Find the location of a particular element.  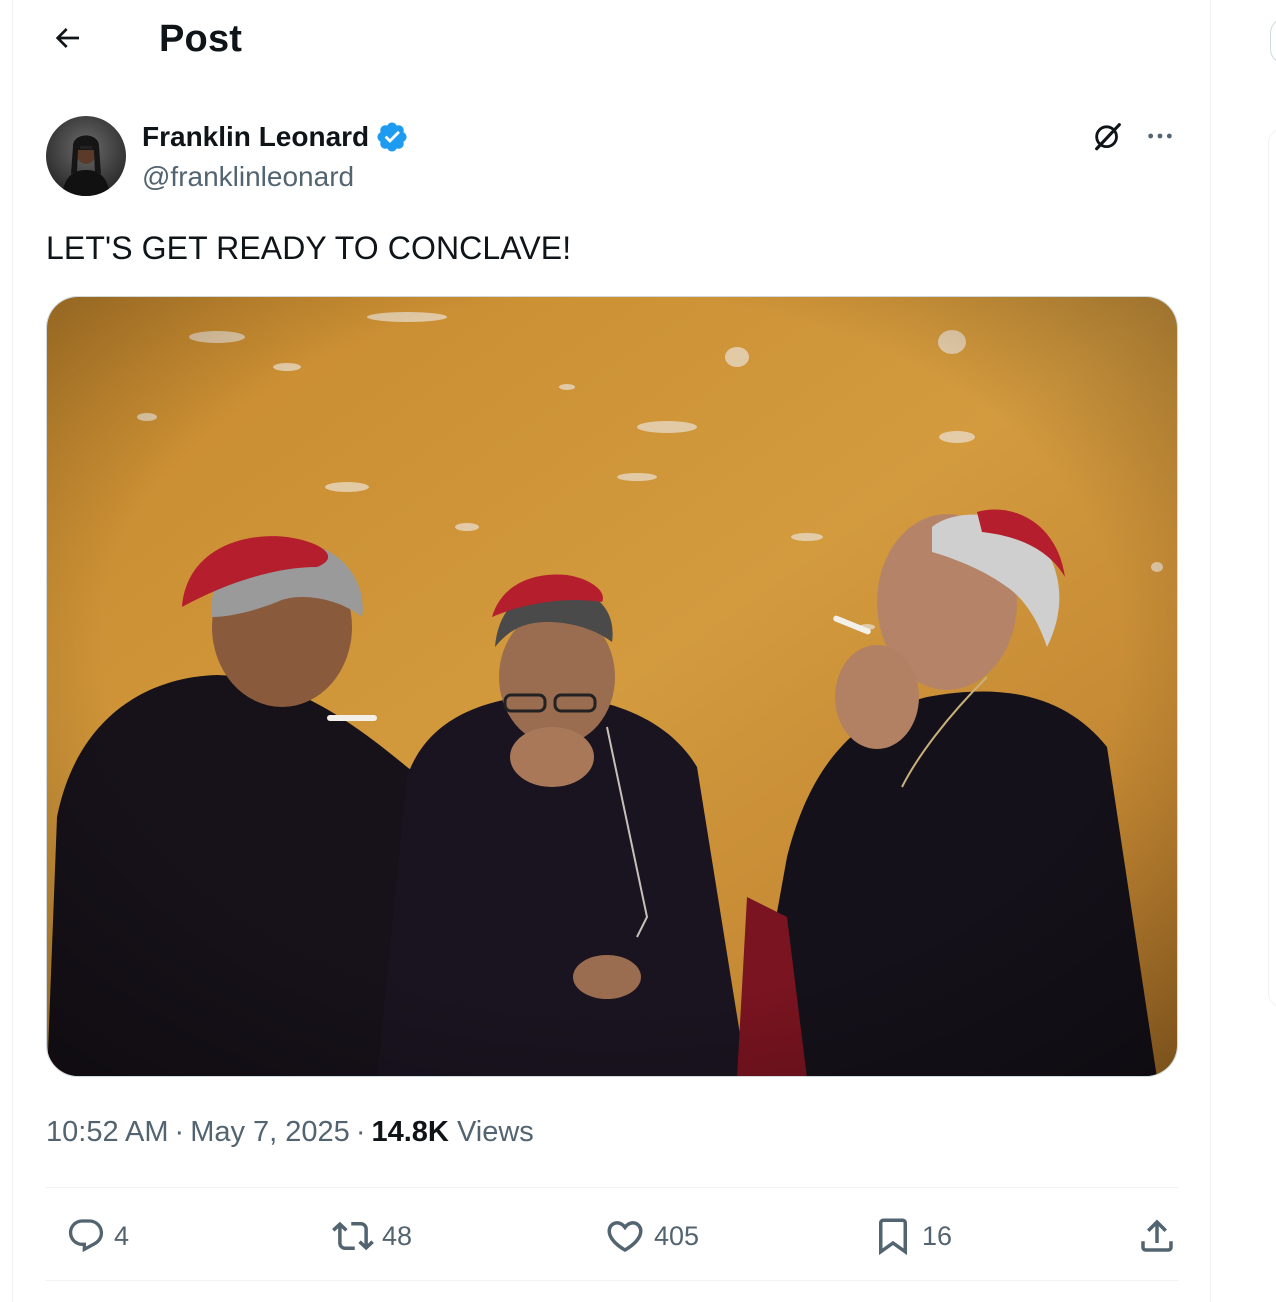

verified-badge-icon is located at coordinates (392, 137).